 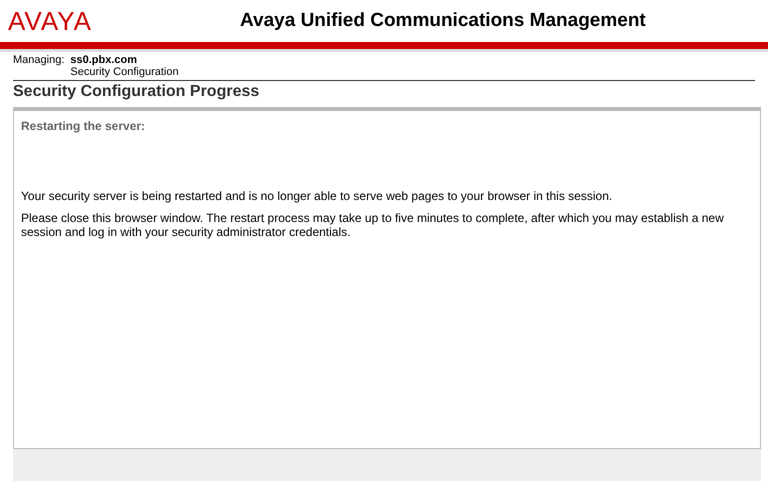 What do you see at coordinates (443, 21) in the screenshot?
I see `app-title: Avaya Unified Communications Management` at bounding box center [443, 21].